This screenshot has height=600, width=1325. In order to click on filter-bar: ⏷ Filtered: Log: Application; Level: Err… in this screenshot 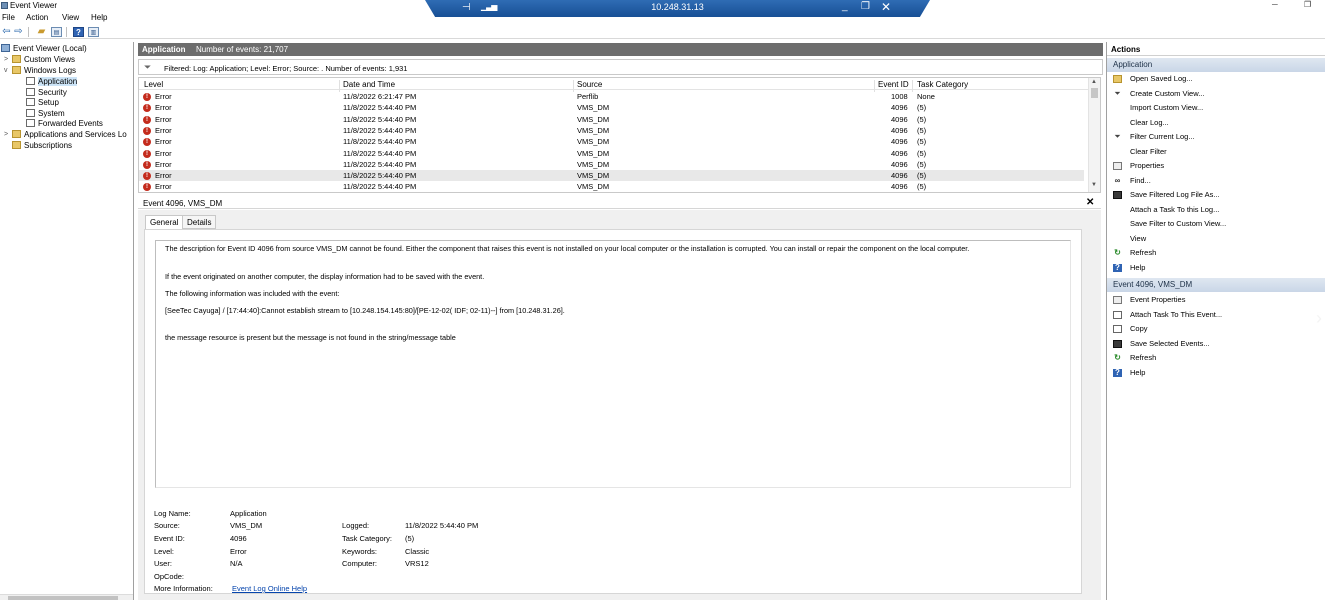, I will do `click(620, 67)`.